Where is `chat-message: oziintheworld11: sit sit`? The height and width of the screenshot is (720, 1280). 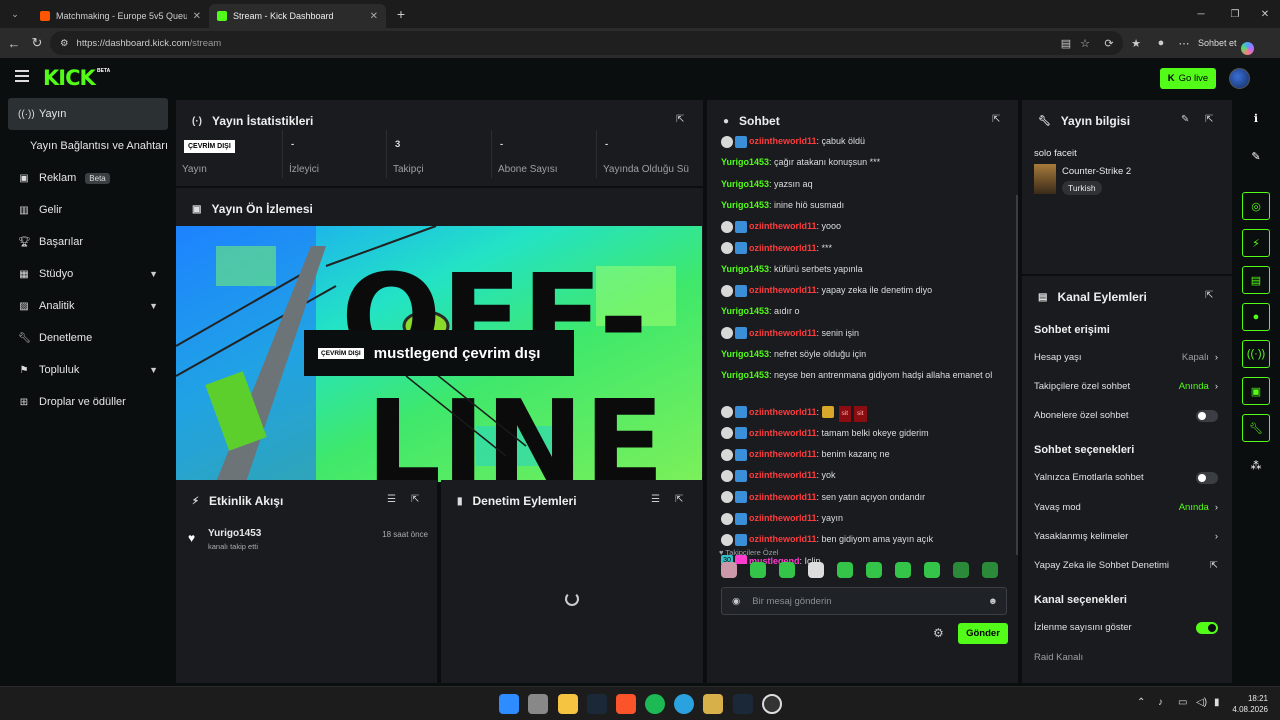 chat-message: oziintheworld11: sit sit is located at coordinates (866, 413).